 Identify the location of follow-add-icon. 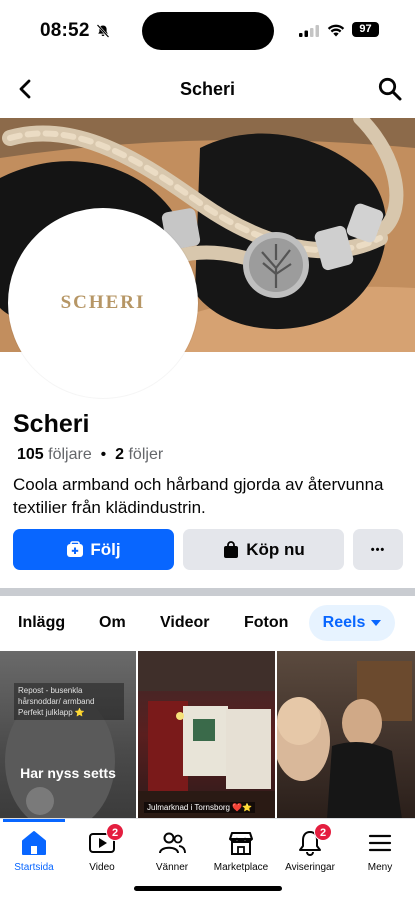
(75, 548).